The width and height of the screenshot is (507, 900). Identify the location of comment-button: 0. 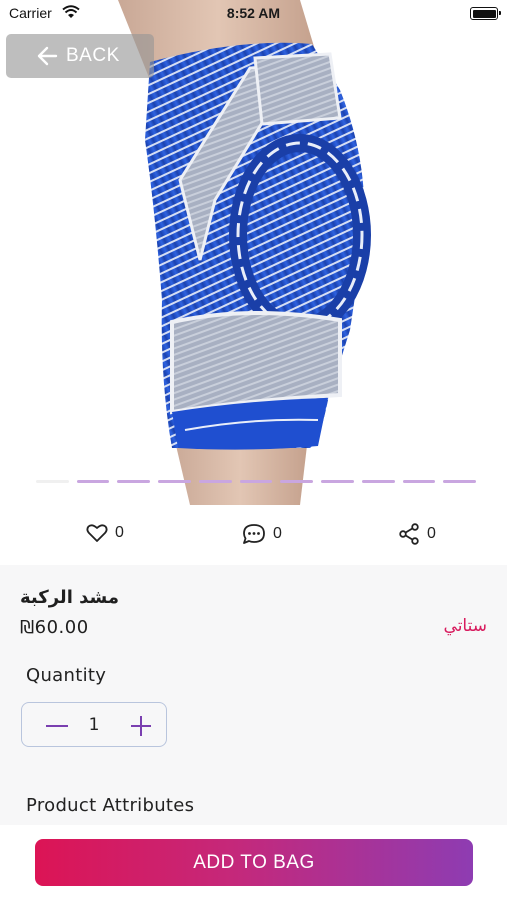
(262, 534).